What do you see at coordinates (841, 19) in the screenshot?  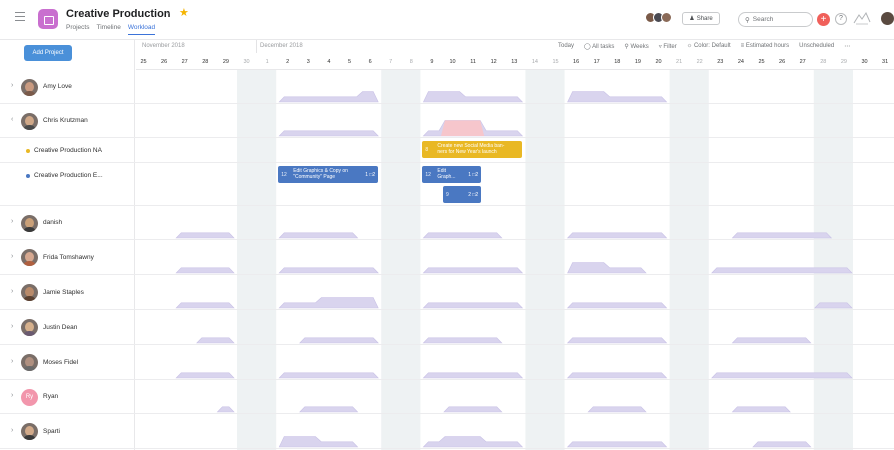 I see `help-button: ?` at bounding box center [841, 19].